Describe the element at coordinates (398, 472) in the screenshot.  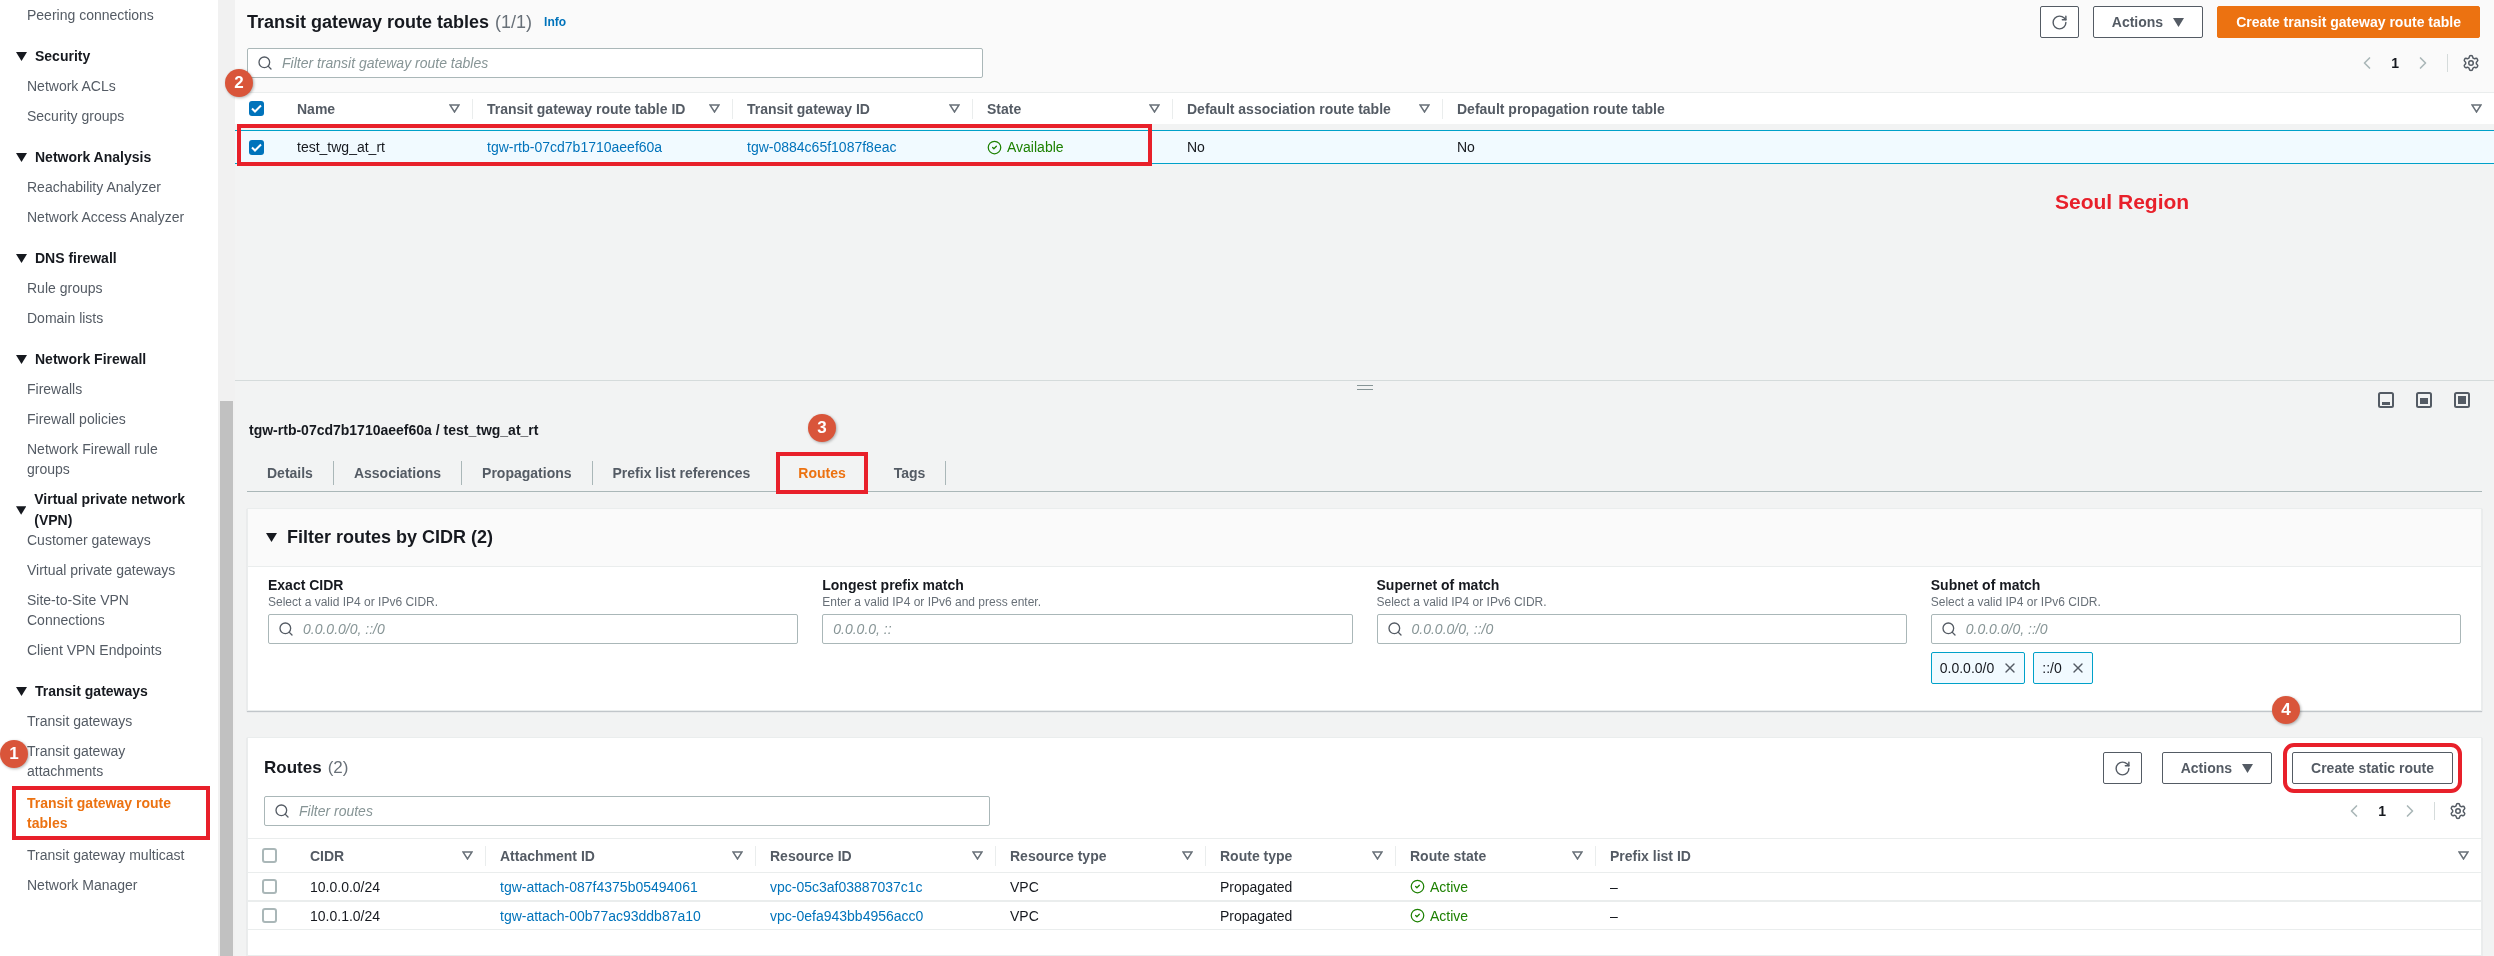
I see `tab: Associations` at that location.